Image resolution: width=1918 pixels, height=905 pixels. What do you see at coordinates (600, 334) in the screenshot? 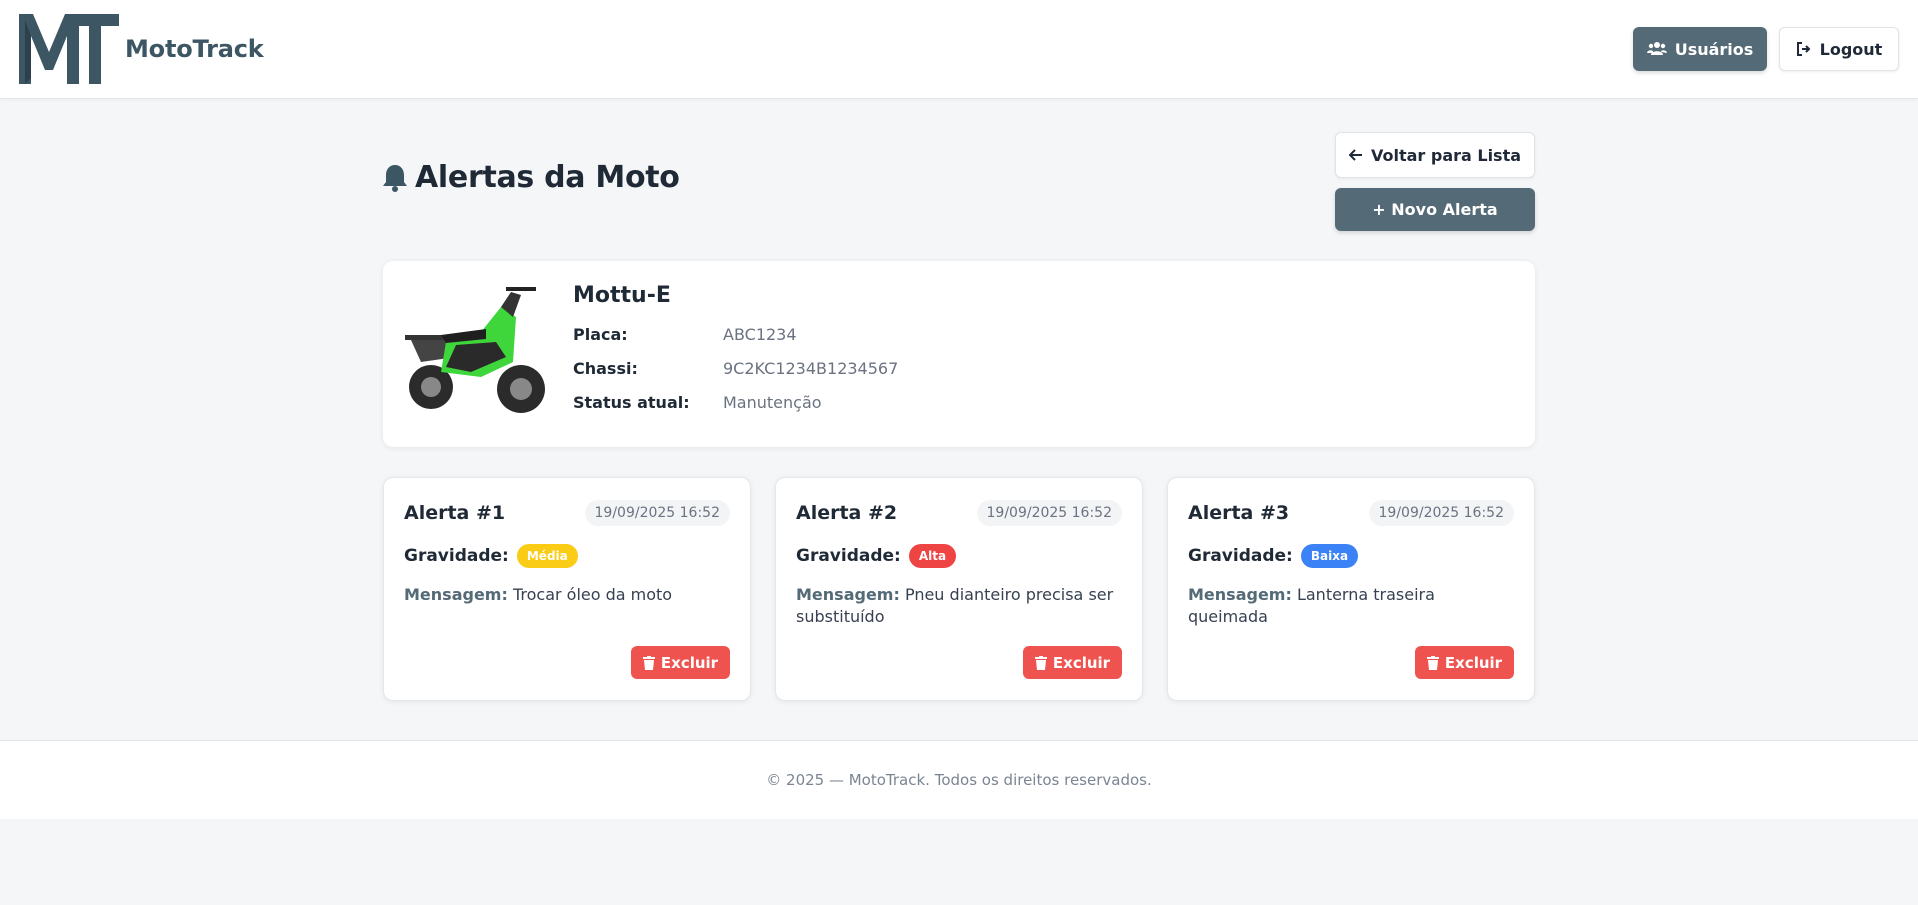
I see `placa-label: Placa:` at bounding box center [600, 334].